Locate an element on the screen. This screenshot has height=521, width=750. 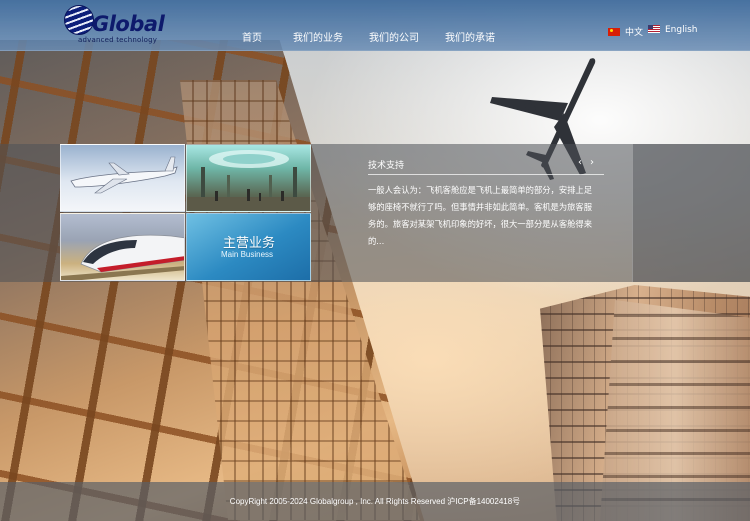
lang-switch-english: English is located at coordinates (673, 30).